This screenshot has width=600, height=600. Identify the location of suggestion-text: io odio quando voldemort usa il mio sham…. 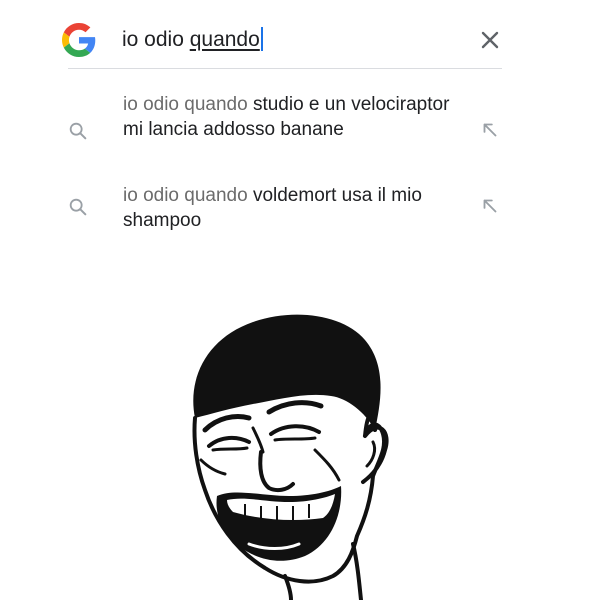
(295, 208).